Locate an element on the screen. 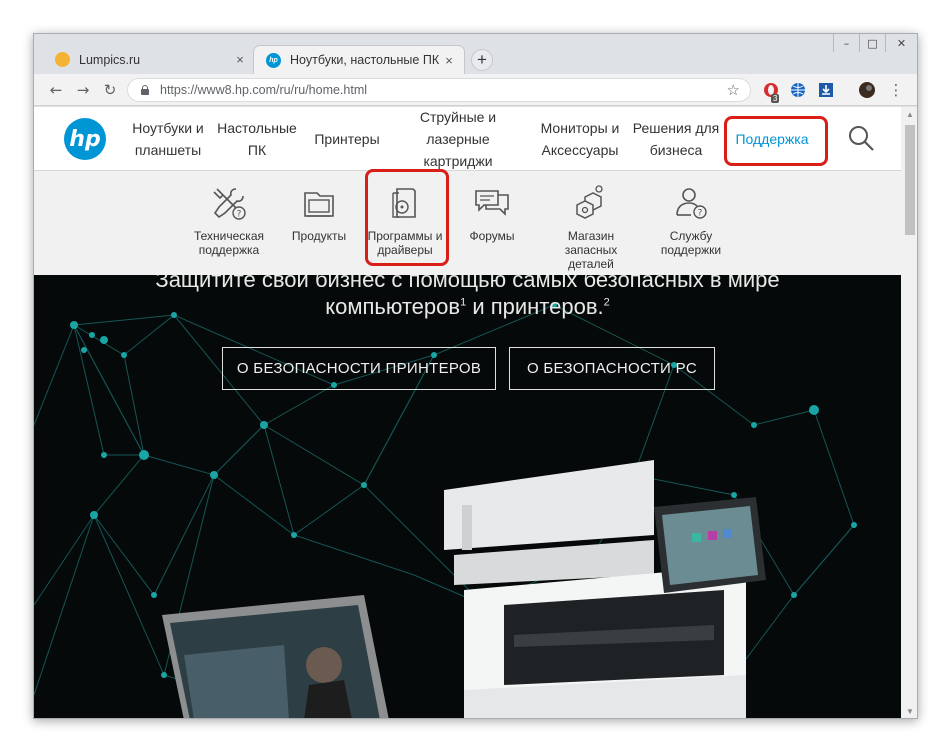 The width and height of the screenshot is (950, 752). tab-lumpics: Lumpics.ru × is located at coordinates (148, 59).